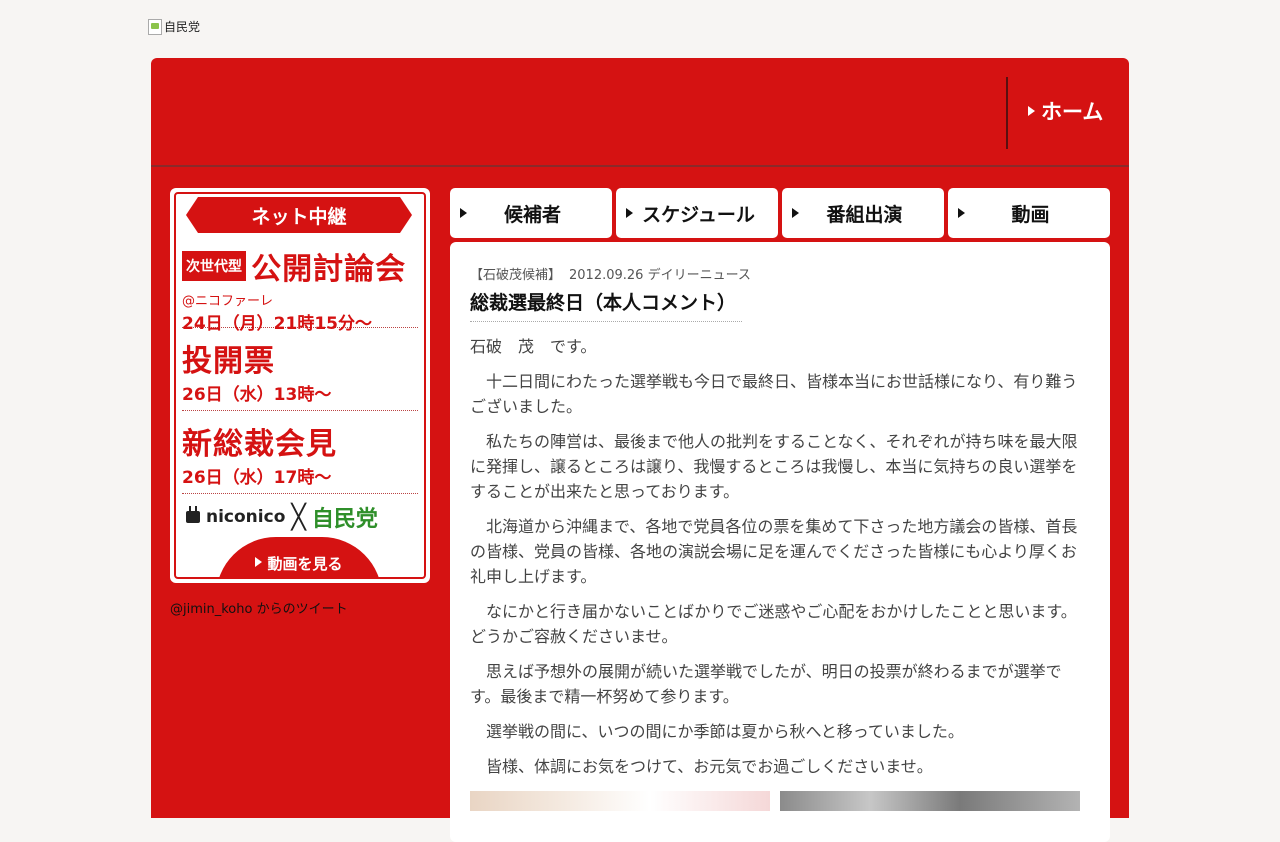  I want to click on article-meta: 【石破茂候補】 2012.09.26 デイリーニュース, so click(777, 273).